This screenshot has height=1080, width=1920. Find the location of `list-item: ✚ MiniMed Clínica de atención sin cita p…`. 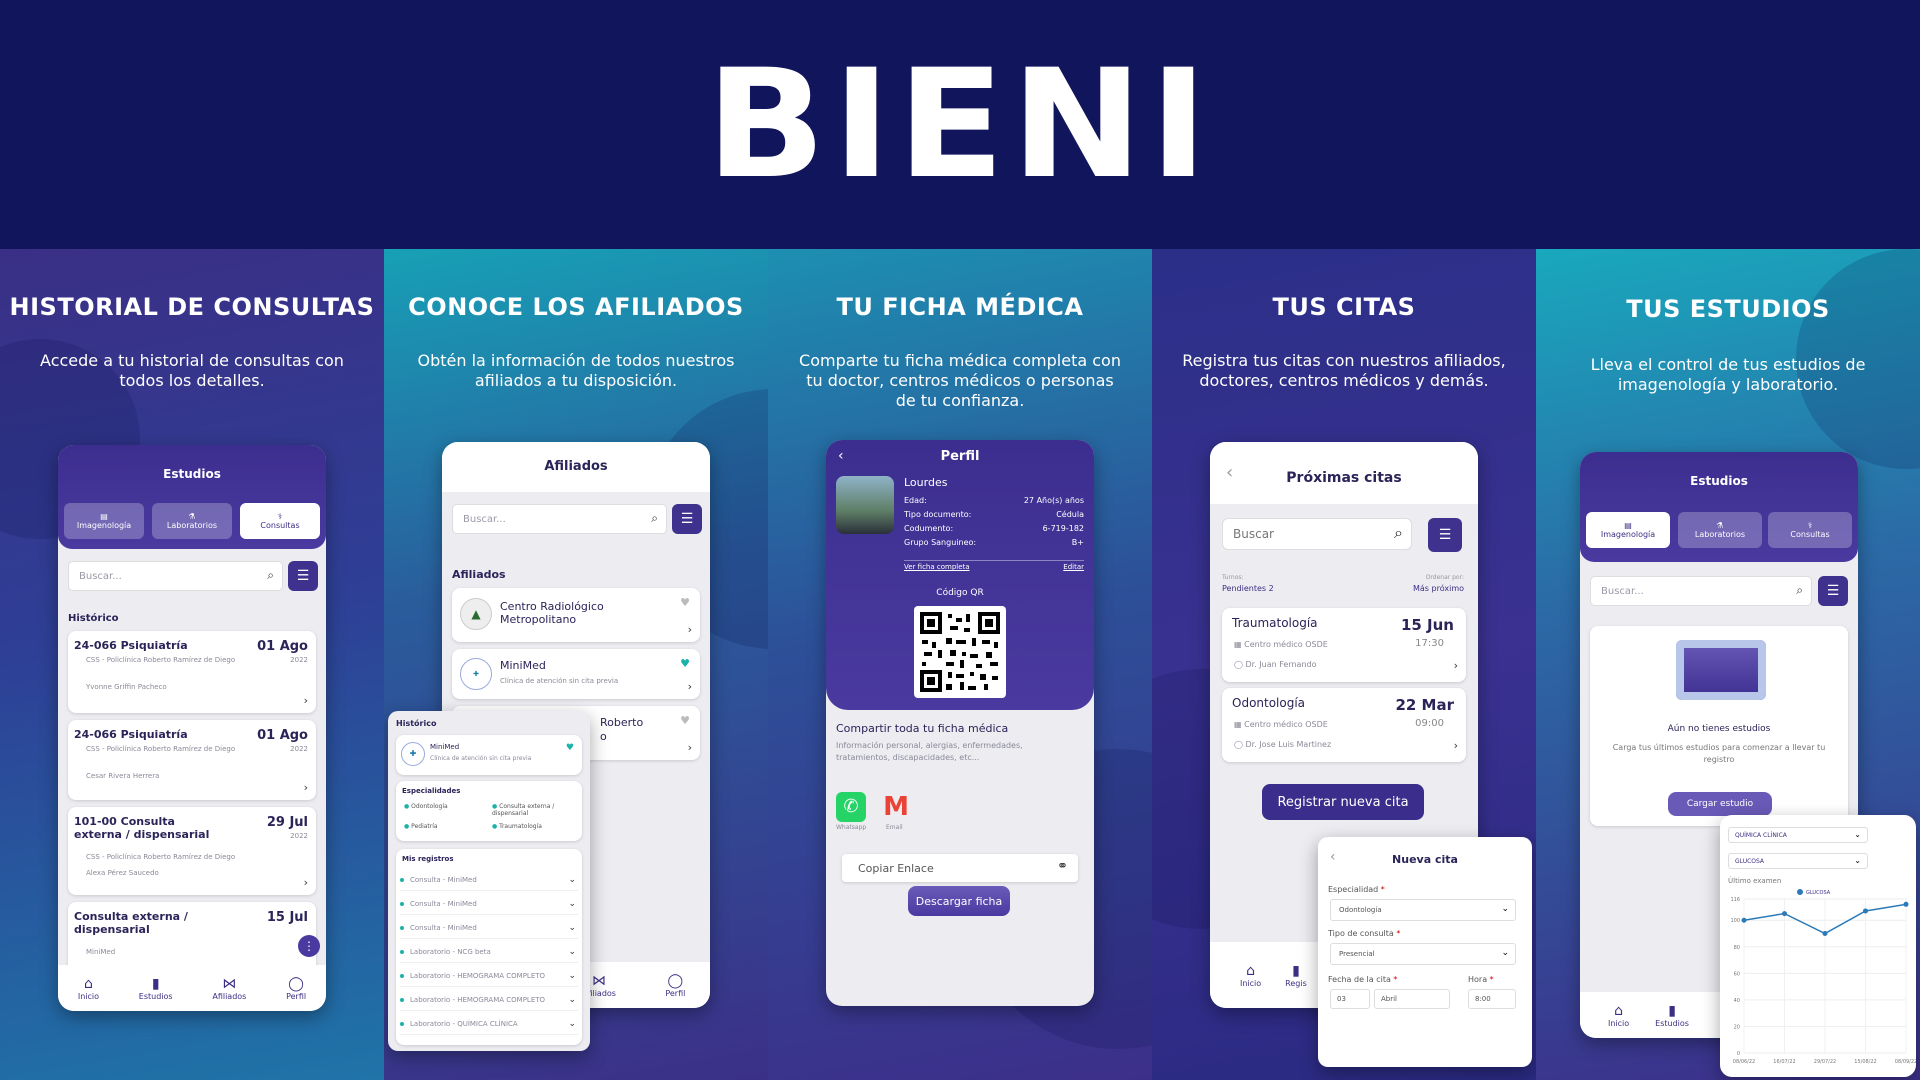

list-item: ✚ MiniMed Clínica de atención sin cita p… is located at coordinates (576, 674).